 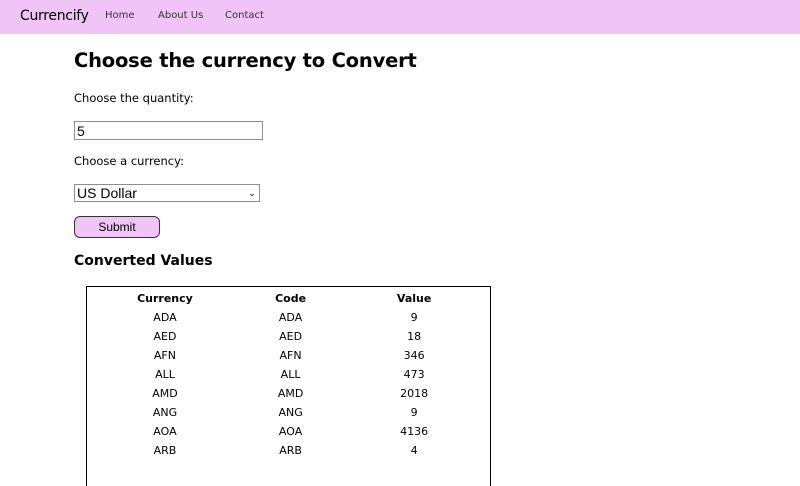 I want to click on table-header-row: Currency Code Value, so click(x=288, y=298).